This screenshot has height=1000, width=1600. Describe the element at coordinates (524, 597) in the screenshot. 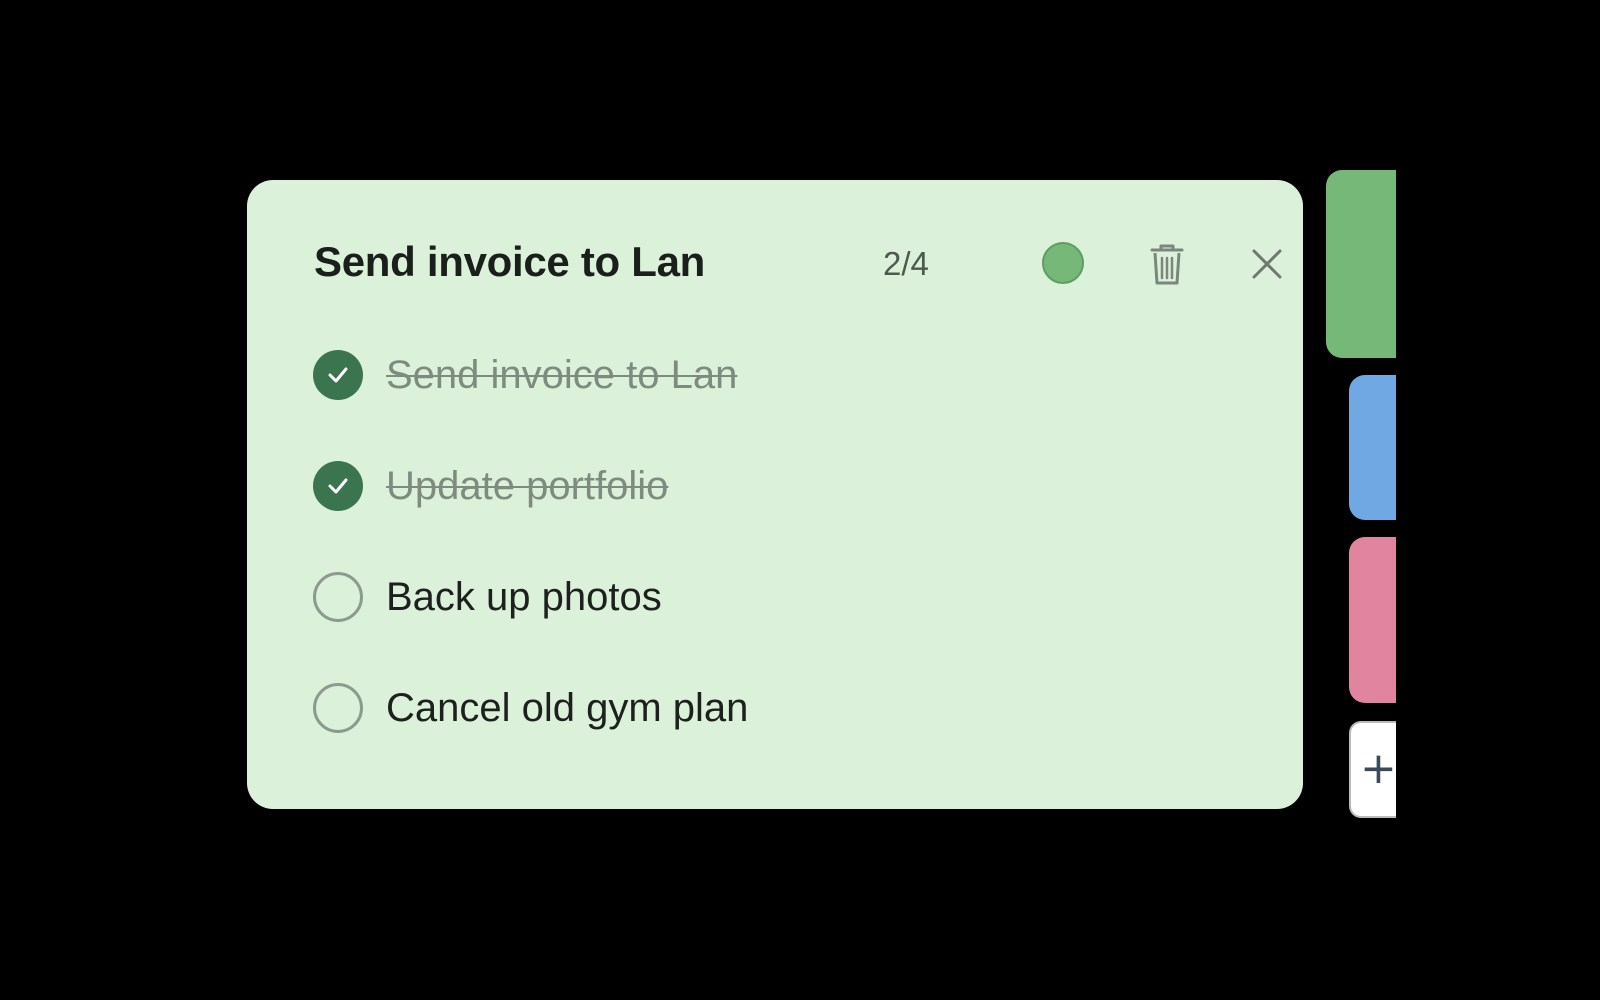

I see `item-label: Back up photos` at that location.